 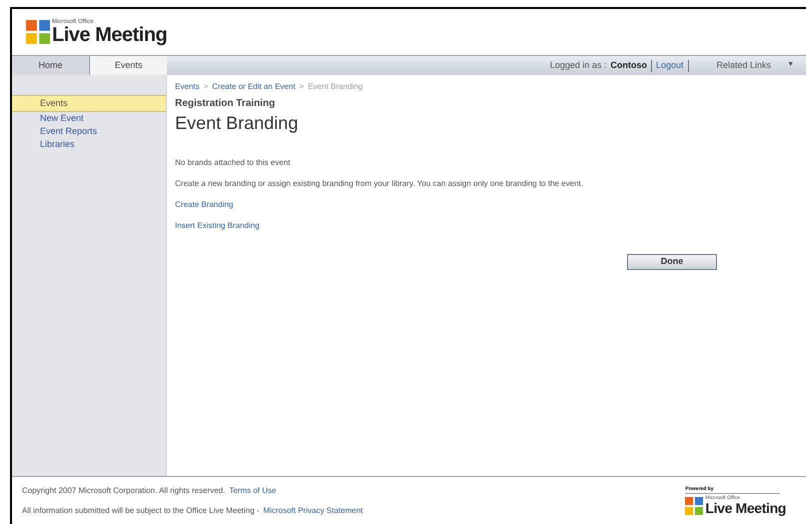 I want to click on branding-link: Create Branding, so click(x=204, y=205).